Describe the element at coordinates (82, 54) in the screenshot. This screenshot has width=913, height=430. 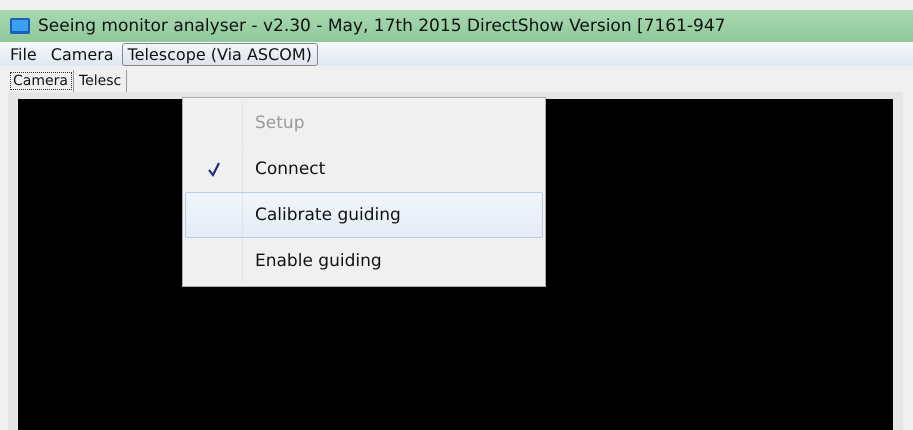
I see `menu-item: Camera` at that location.